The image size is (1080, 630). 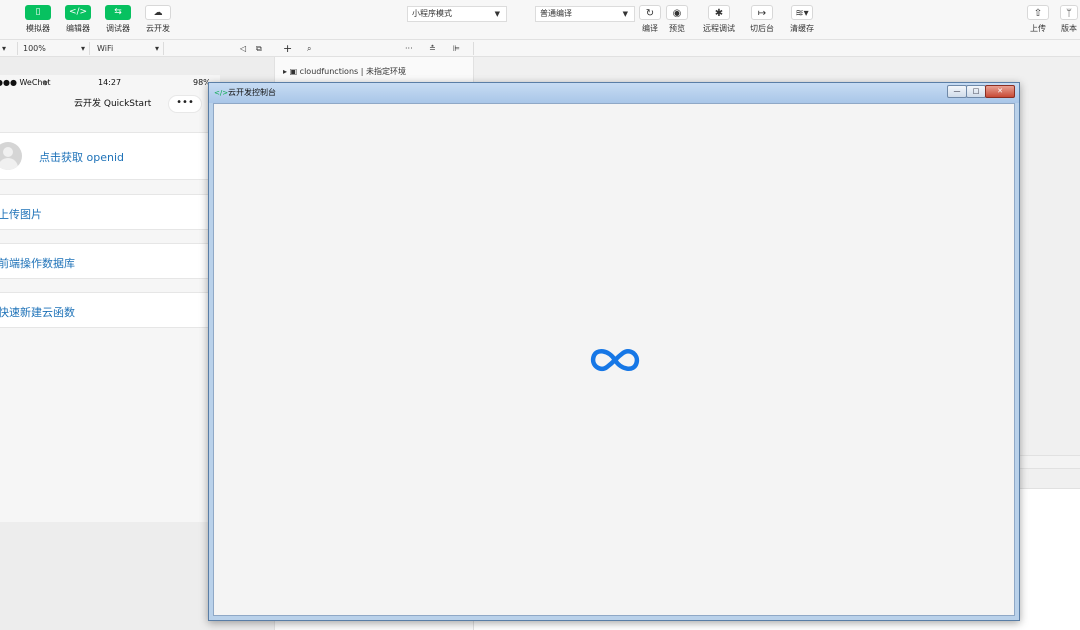 What do you see at coordinates (309, 48) in the screenshot?
I see `search-icon: ⌕` at bounding box center [309, 48].